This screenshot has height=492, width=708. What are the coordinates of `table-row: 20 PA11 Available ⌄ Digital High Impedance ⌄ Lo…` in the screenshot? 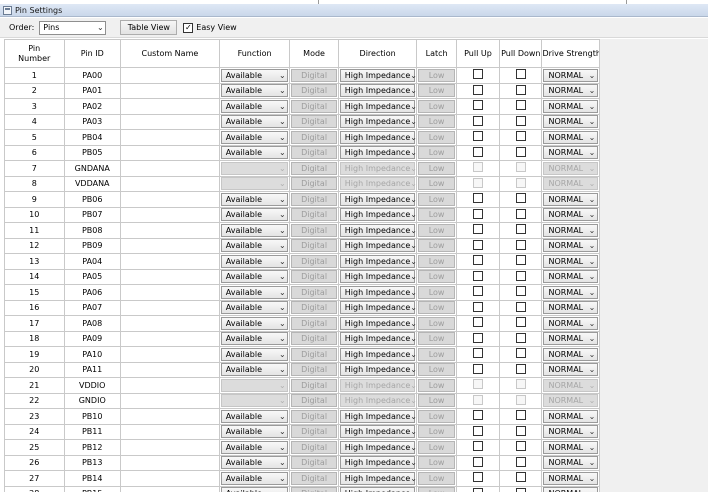 It's located at (302, 369).